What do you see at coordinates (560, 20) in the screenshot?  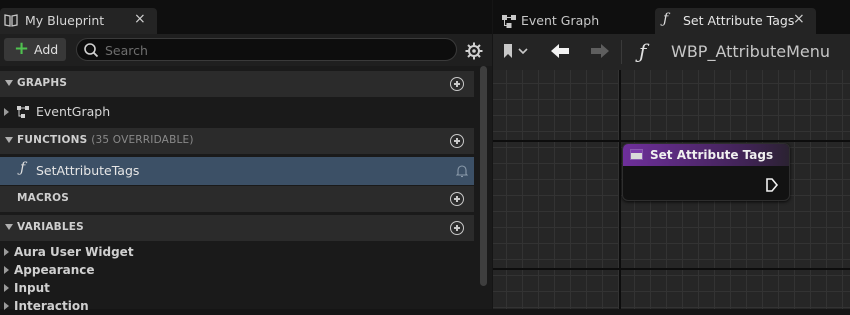 I see `tab-label: Event Graph` at bounding box center [560, 20].